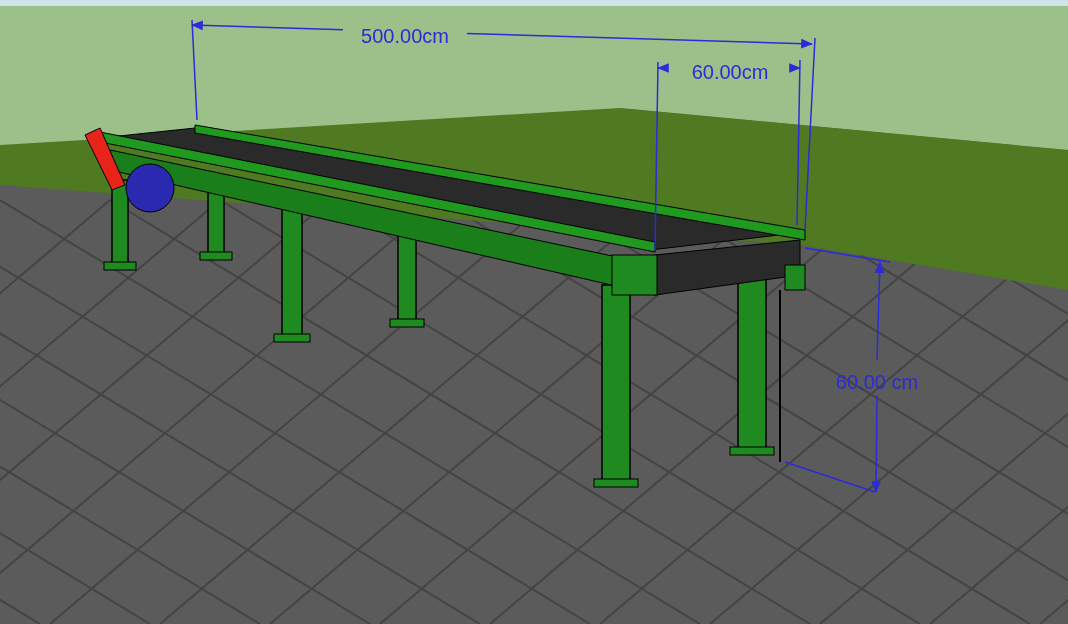 The width and height of the screenshot is (1068, 624). Describe the element at coordinates (730, 72) in the screenshot. I see `dimension-label: 60.00cm` at that location.